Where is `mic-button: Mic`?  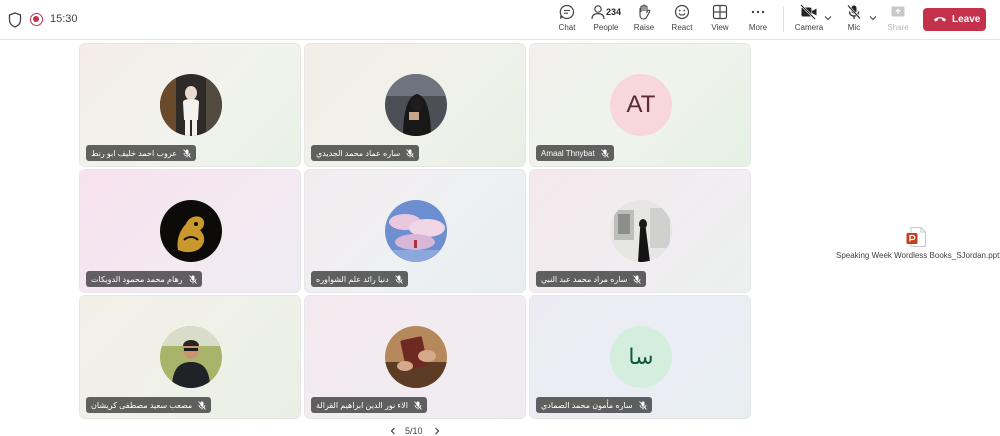 mic-button: Mic is located at coordinates (854, 21).